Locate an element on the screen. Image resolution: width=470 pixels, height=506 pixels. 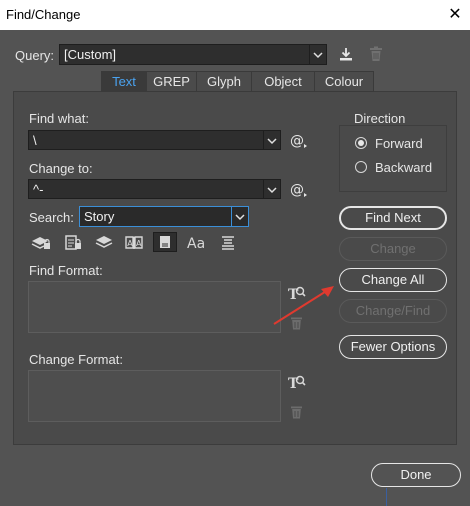
forward-radio is located at coordinates (361, 143).